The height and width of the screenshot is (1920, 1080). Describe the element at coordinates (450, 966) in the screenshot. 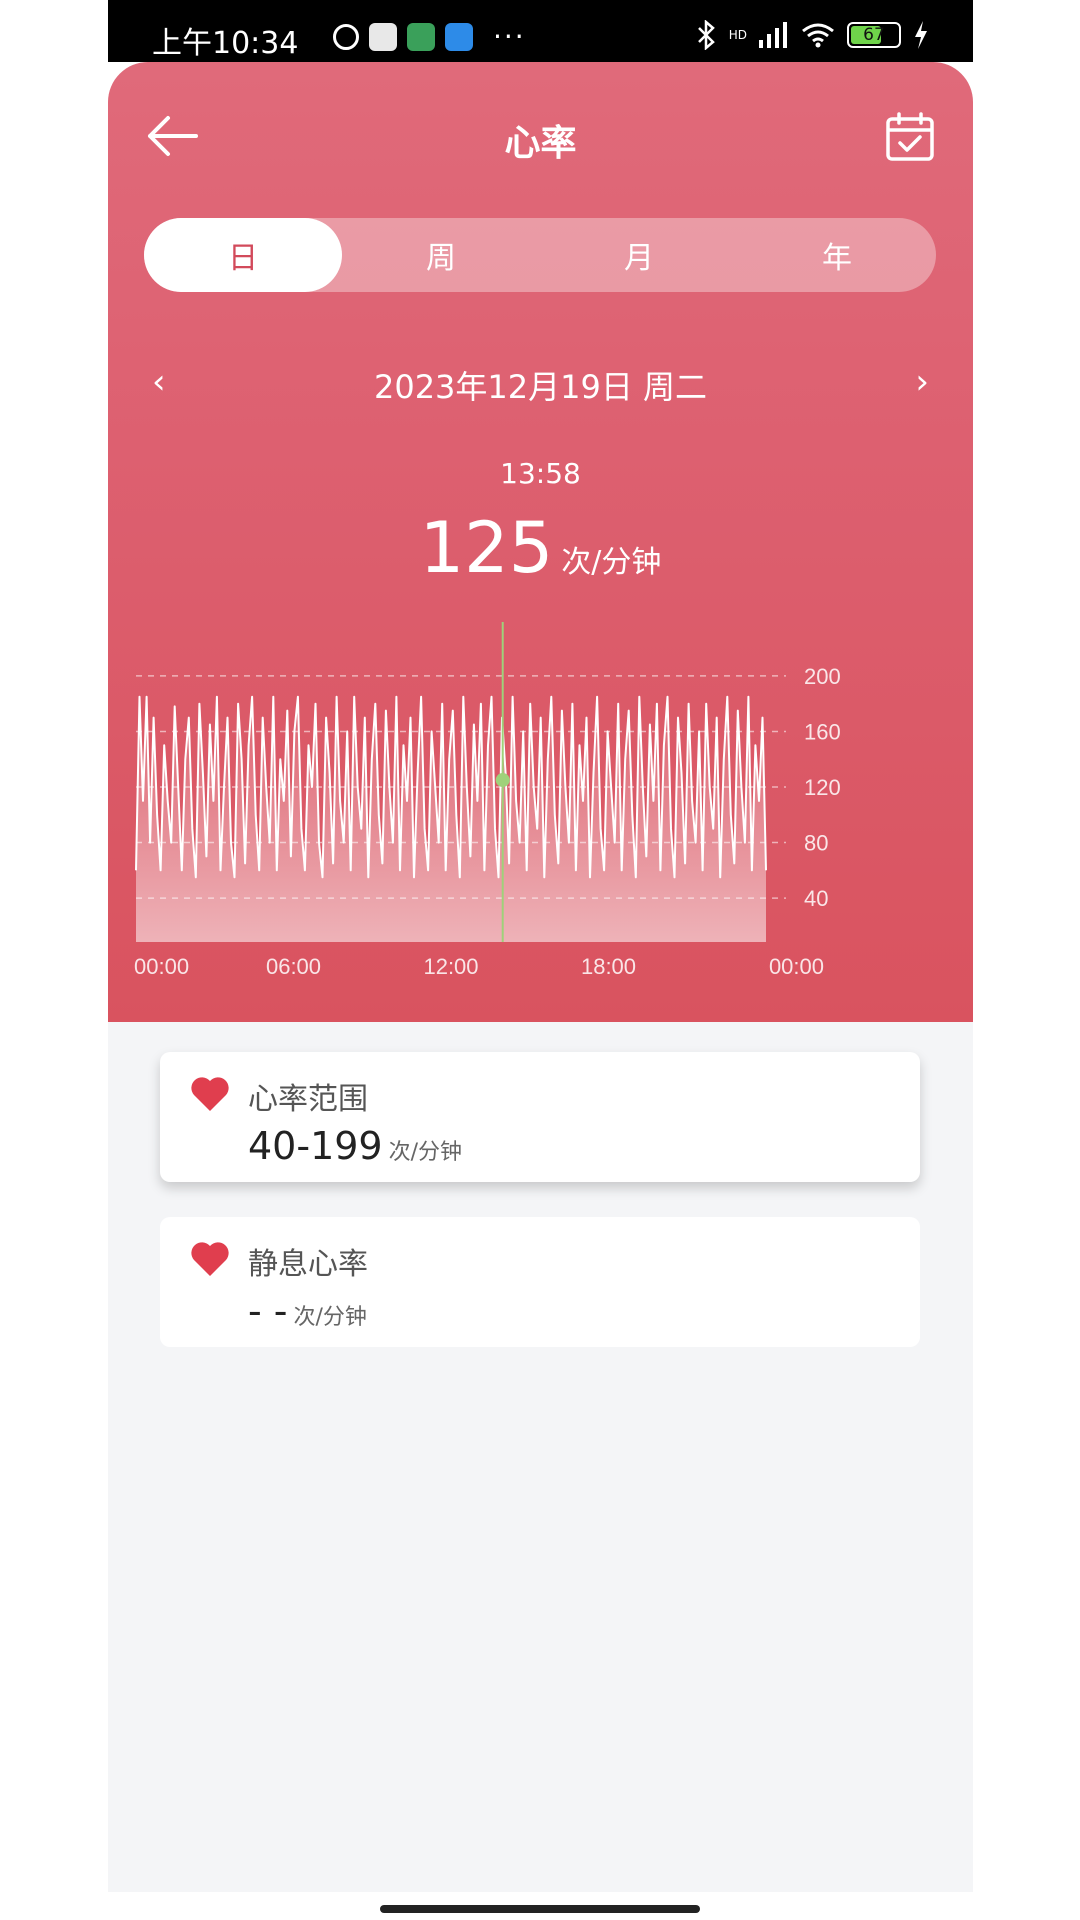

I see `x-tick-label: 12:00` at that location.